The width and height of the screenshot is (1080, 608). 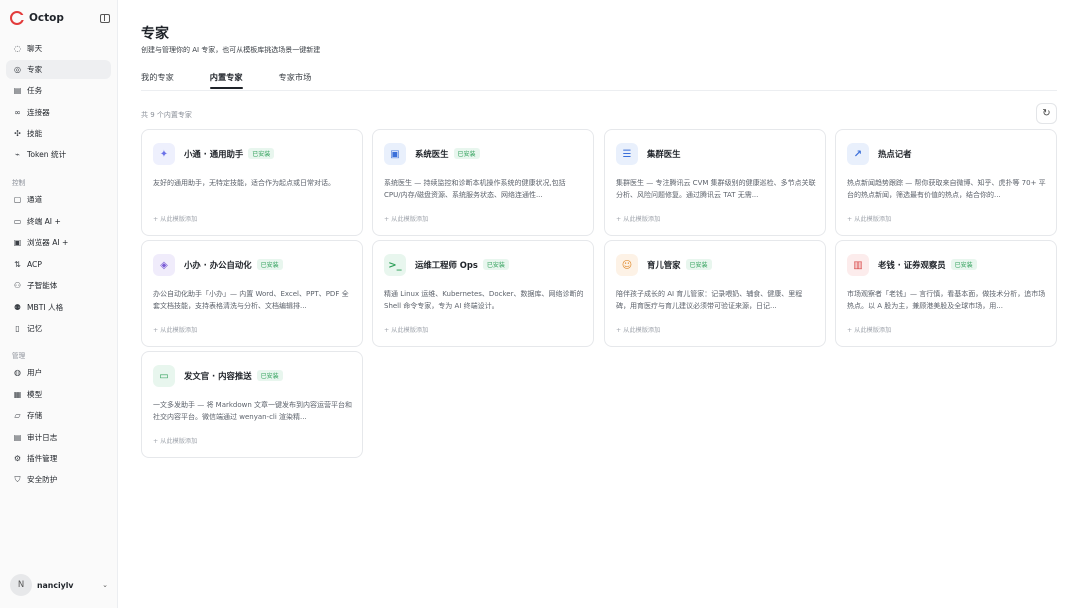 I want to click on user-icon: ◍, so click(x=17, y=372).